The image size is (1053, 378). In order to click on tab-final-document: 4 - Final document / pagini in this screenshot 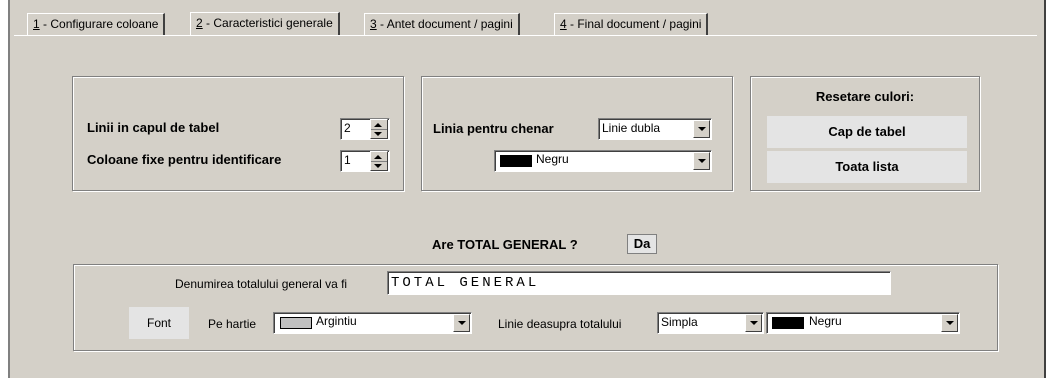, I will do `click(631, 24)`.